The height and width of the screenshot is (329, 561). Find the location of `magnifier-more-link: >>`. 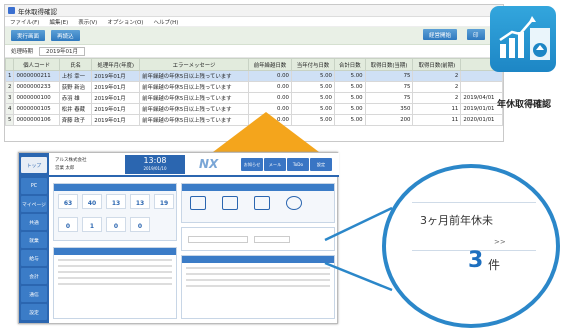

magnifier-more-link: >> is located at coordinates (500, 242).